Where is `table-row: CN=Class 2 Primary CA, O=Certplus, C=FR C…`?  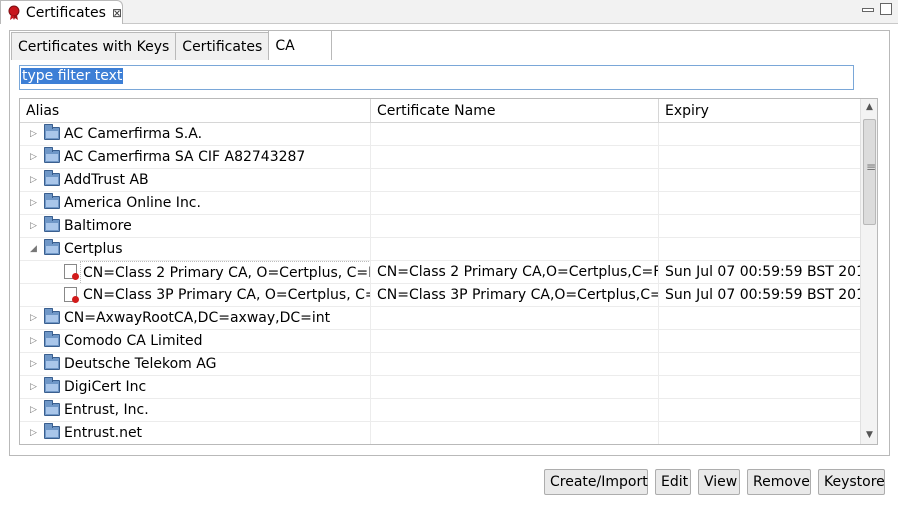 table-row: CN=Class 2 Primary CA, O=Certplus, C=FR C… is located at coordinates (440, 272).